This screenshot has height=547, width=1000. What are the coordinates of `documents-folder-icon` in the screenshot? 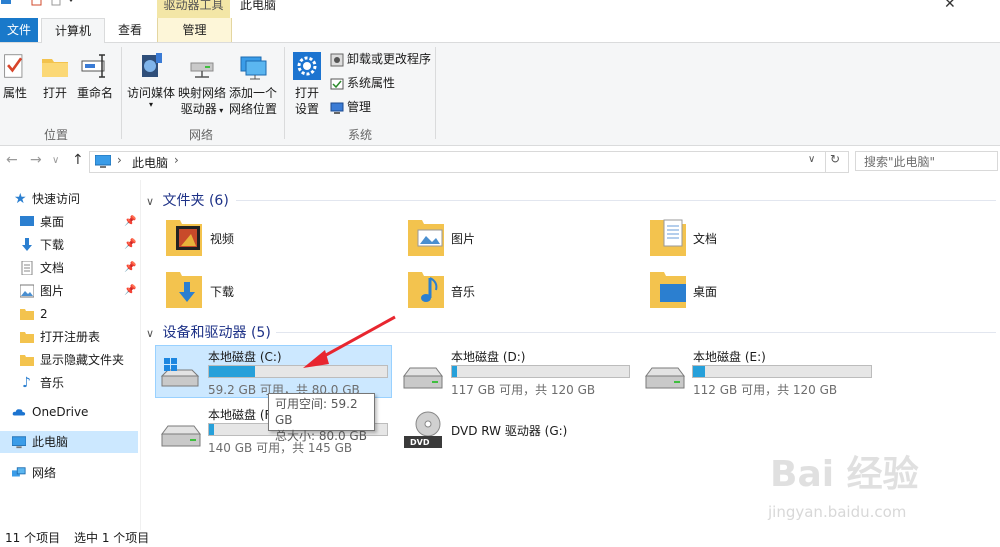 It's located at (668, 237).